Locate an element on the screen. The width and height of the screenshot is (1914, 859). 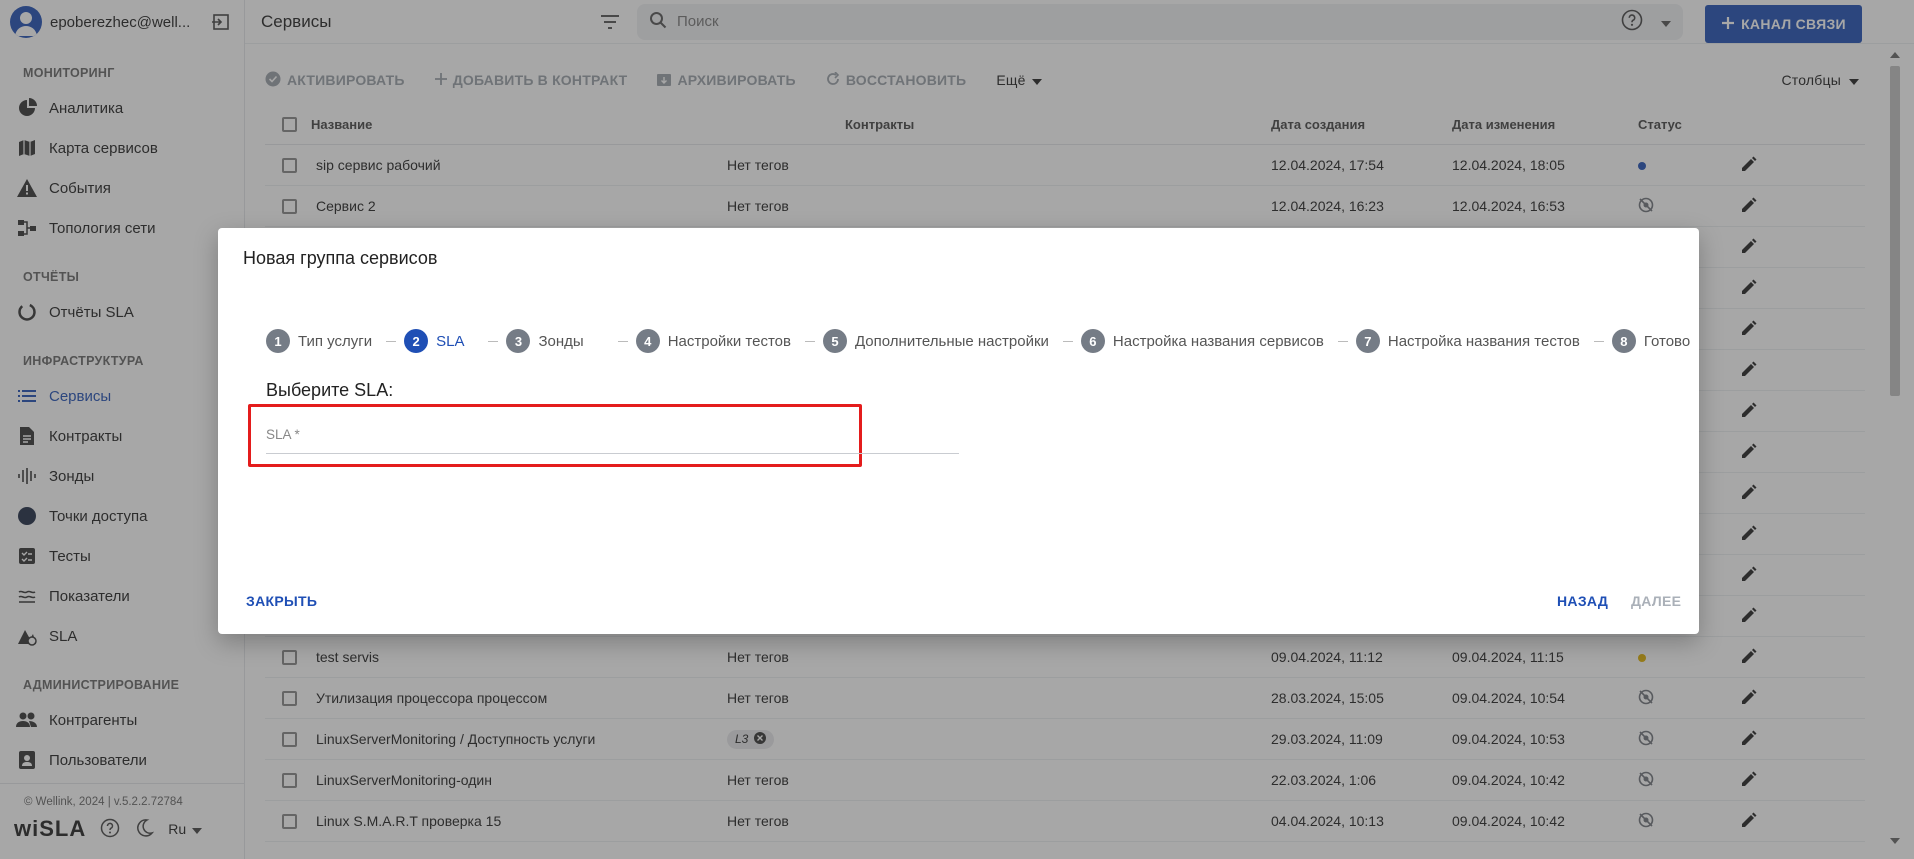
wizard-step-3: 3 Зонды is located at coordinates (545, 341).